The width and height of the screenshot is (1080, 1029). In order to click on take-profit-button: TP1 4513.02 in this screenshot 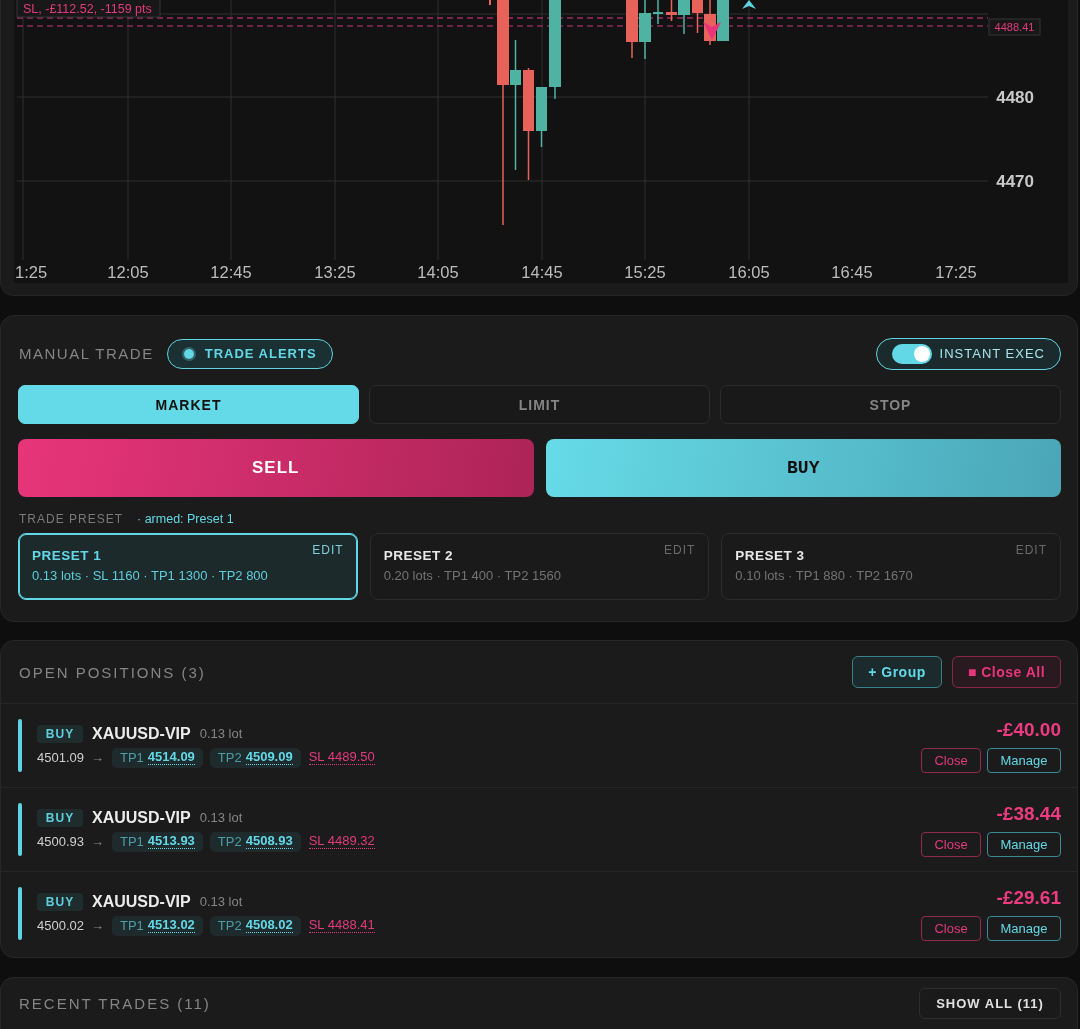, I will do `click(157, 925)`.